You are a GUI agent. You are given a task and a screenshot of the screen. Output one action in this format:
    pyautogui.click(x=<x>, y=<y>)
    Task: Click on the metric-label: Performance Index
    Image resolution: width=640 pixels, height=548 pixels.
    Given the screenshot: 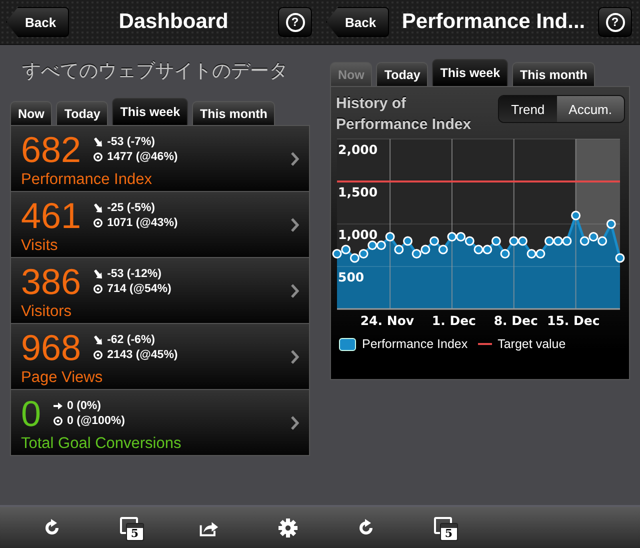 What is the action you would take?
    pyautogui.click(x=87, y=179)
    